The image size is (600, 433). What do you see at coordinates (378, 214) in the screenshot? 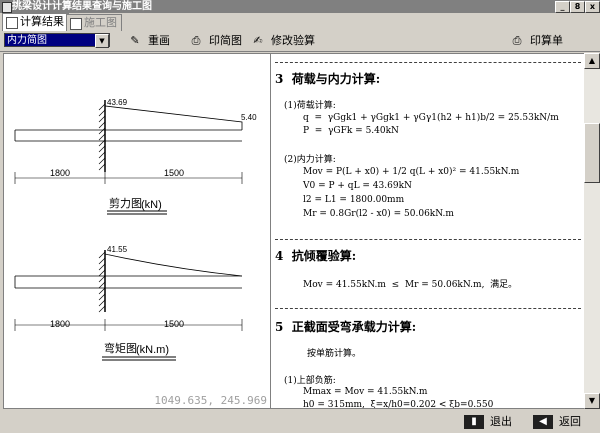
I see `force-line-4: Mr = 0.8Gr(l2 - x0) = 50.06kN.m` at bounding box center [378, 214].